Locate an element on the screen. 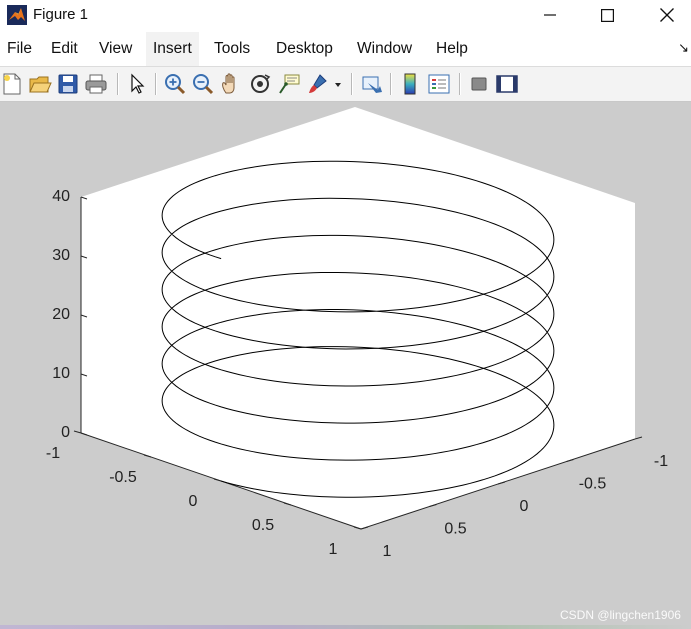  menu-window: Window is located at coordinates (384, 49).